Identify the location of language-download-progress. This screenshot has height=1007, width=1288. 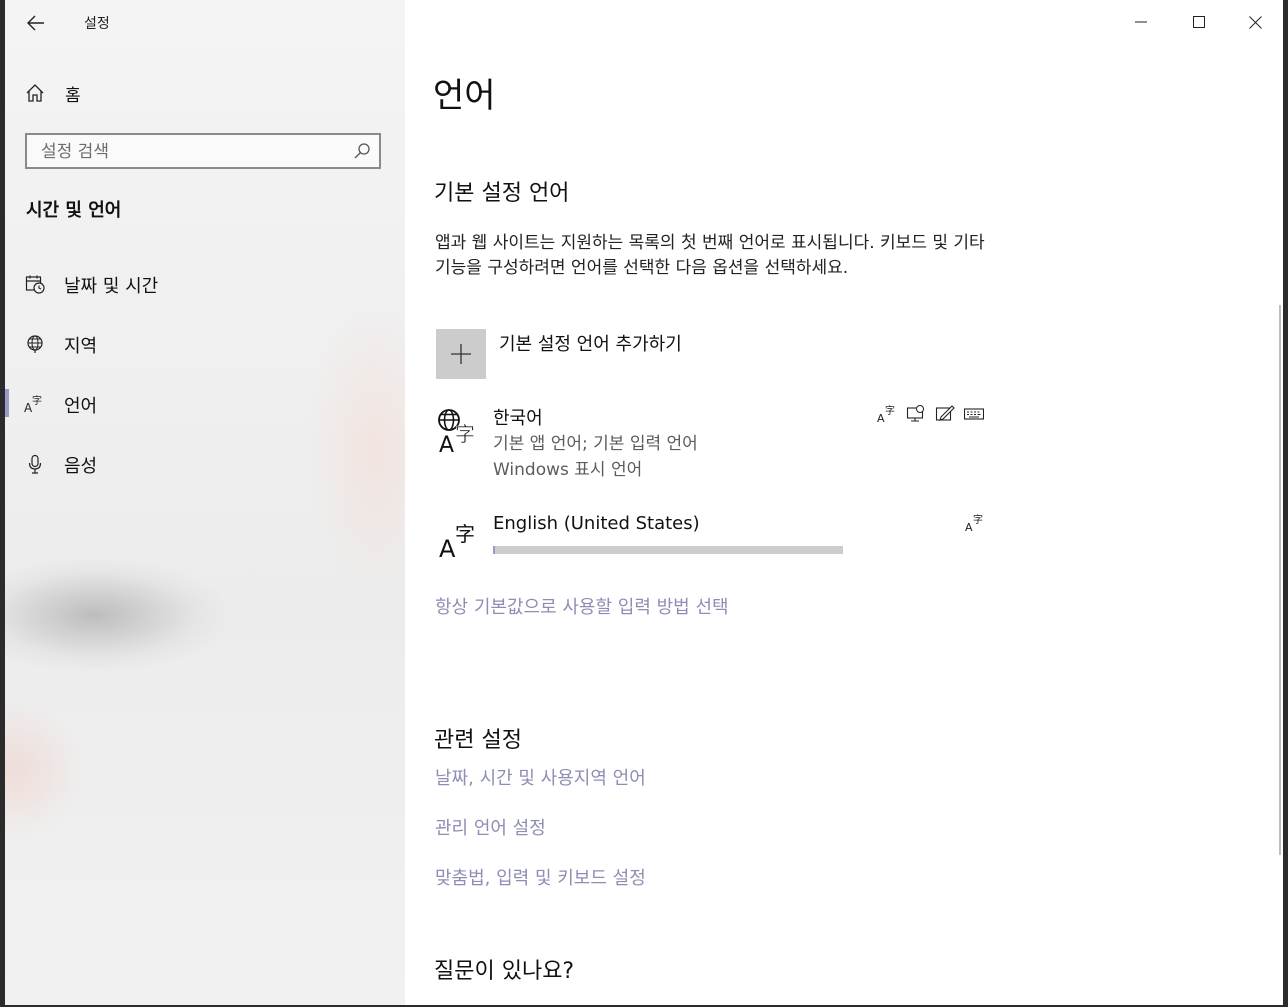
(668, 550).